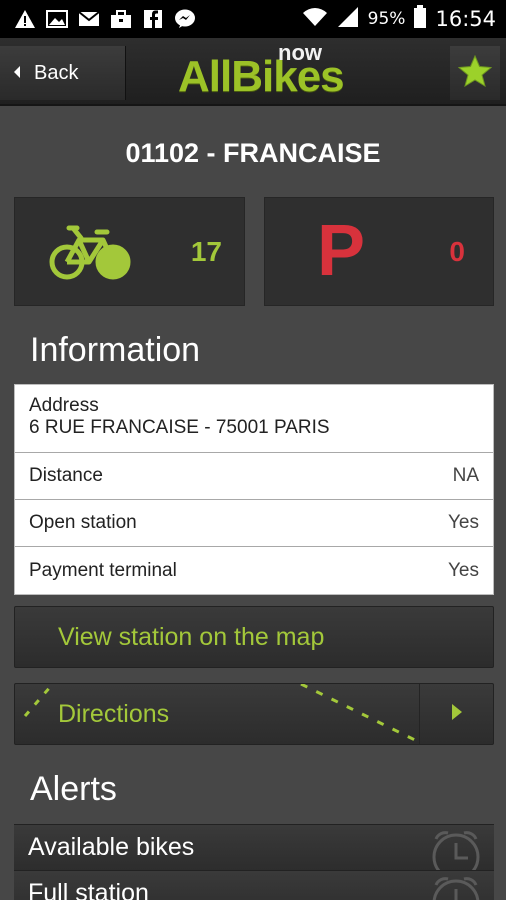 The height and width of the screenshot is (900, 506). I want to click on view-on-map-label: View station on the map, so click(191, 636).